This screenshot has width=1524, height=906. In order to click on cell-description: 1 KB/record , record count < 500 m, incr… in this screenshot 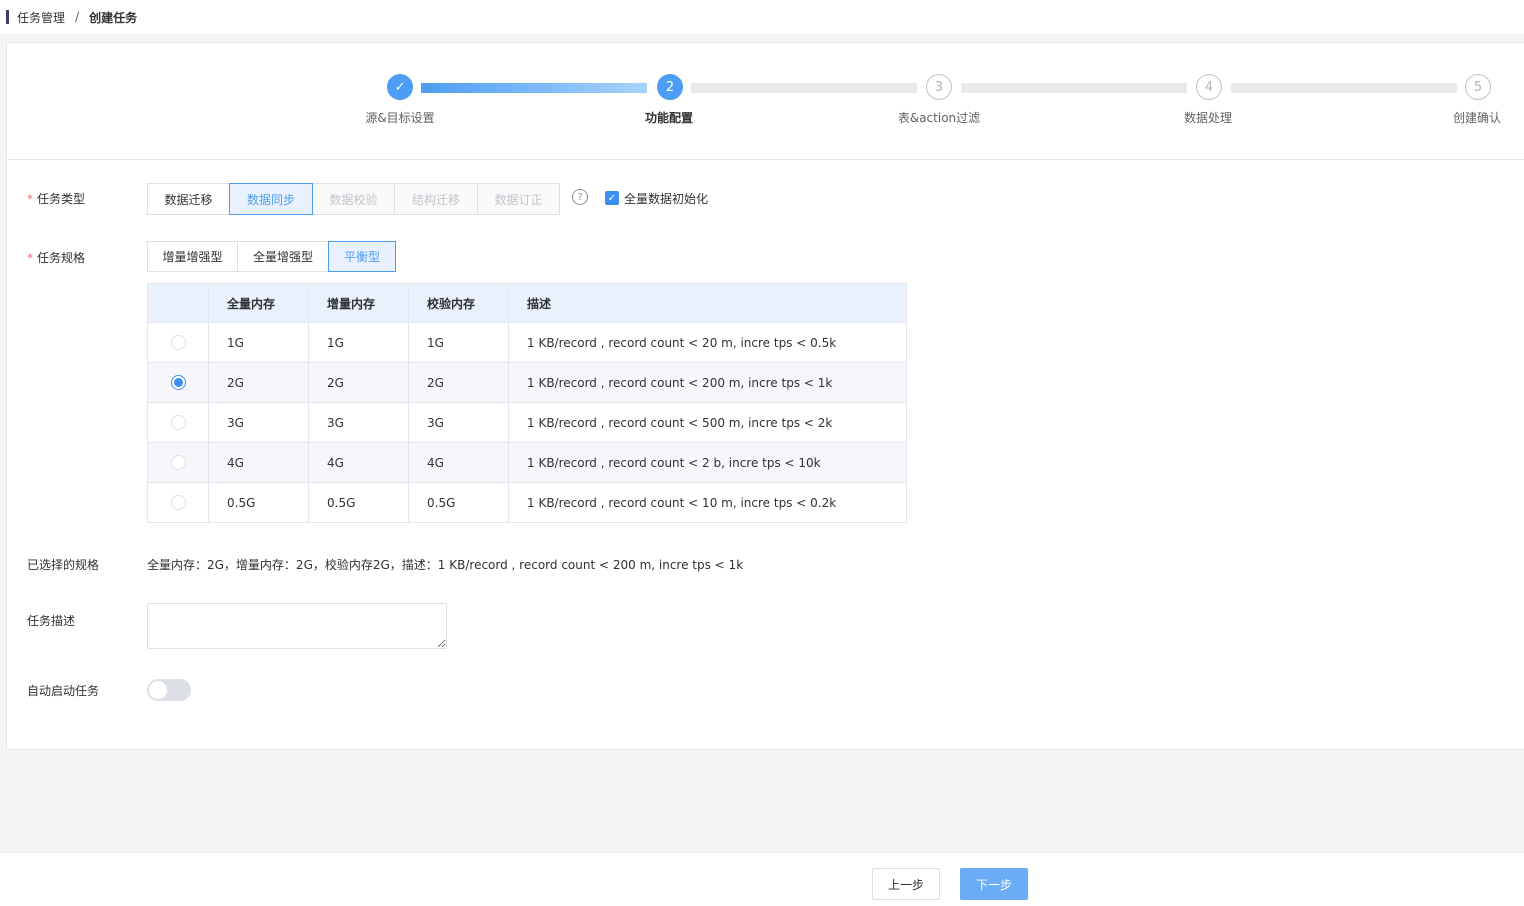, I will do `click(707, 422)`.